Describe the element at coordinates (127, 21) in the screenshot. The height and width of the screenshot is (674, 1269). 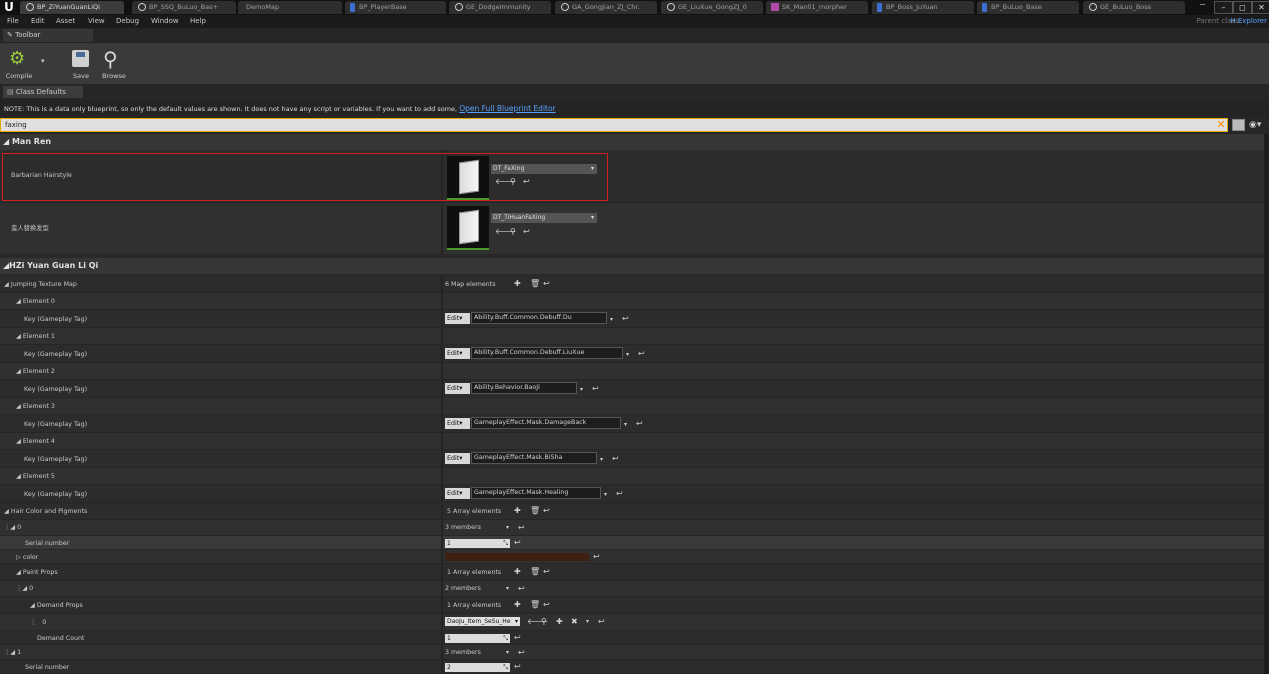
I see `menu-debug: Debug` at that location.